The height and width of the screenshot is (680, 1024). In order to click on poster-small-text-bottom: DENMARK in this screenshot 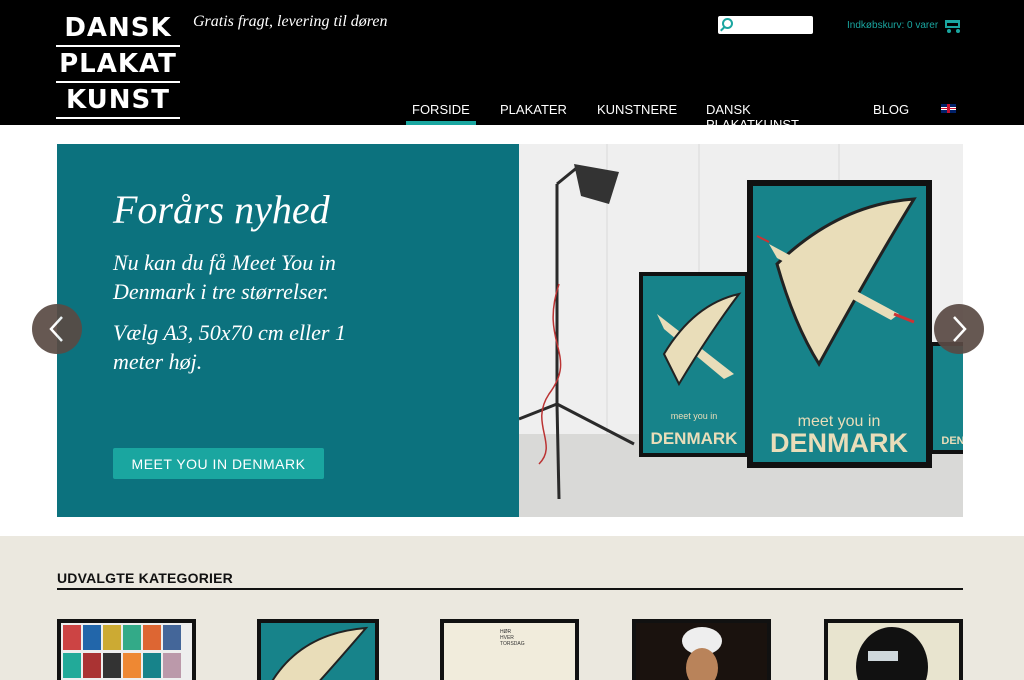, I will do `click(695, 438)`.